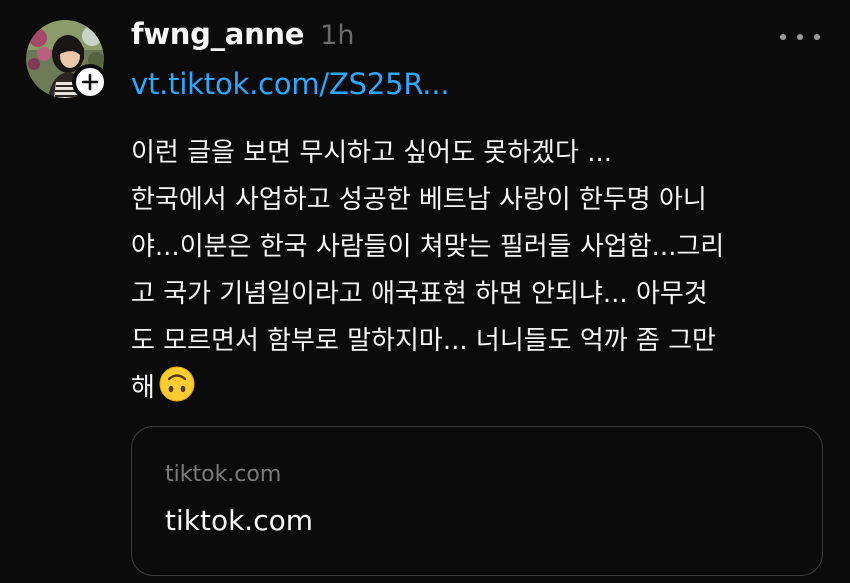 This screenshot has width=850, height=583. I want to click on link-preview-title: tiktok.com, so click(239, 520).